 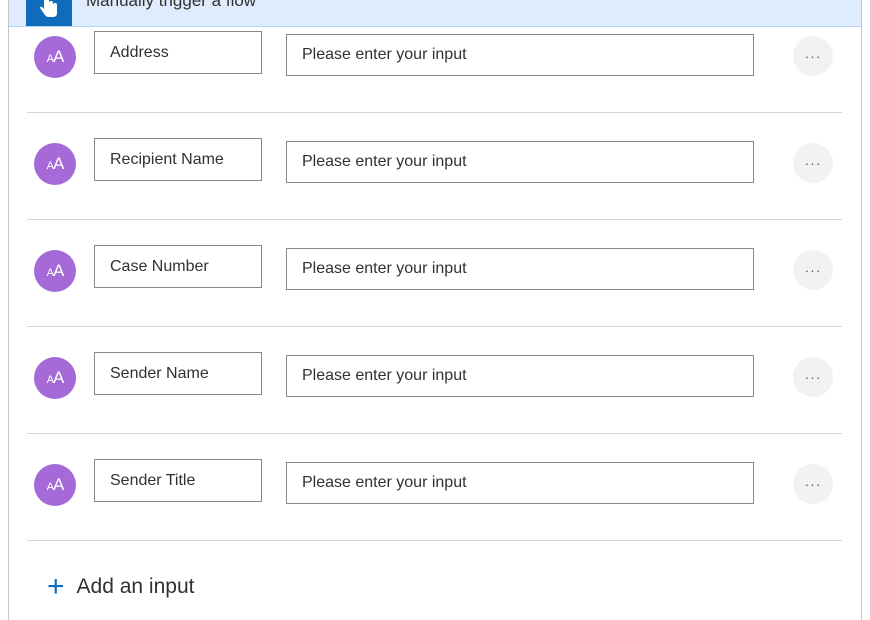 I want to click on add-input-button: + Add an input, so click(x=120, y=587).